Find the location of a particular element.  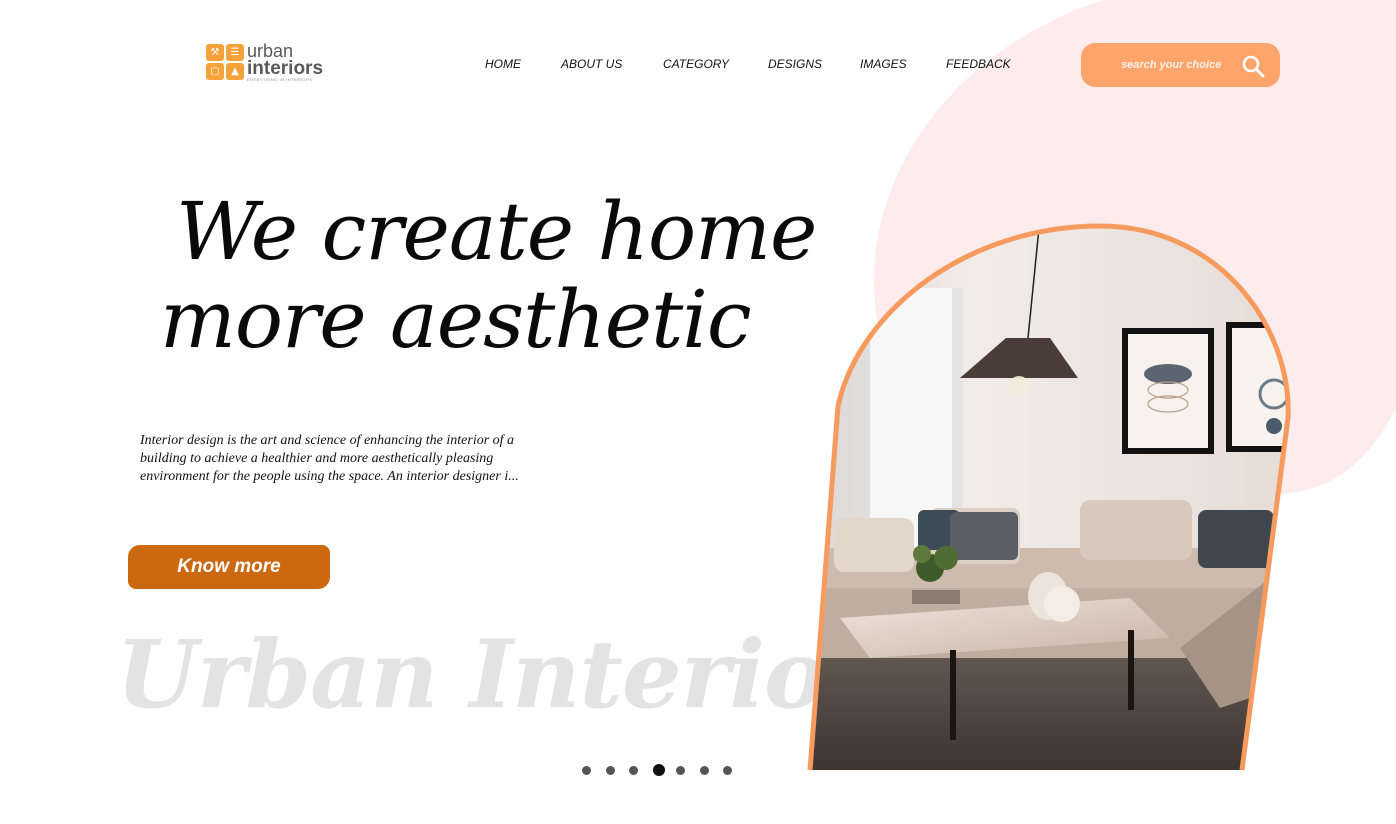

house-tools-icon: ⚒ ☰ ▢ ▲ is located at coordinates (225, 62).